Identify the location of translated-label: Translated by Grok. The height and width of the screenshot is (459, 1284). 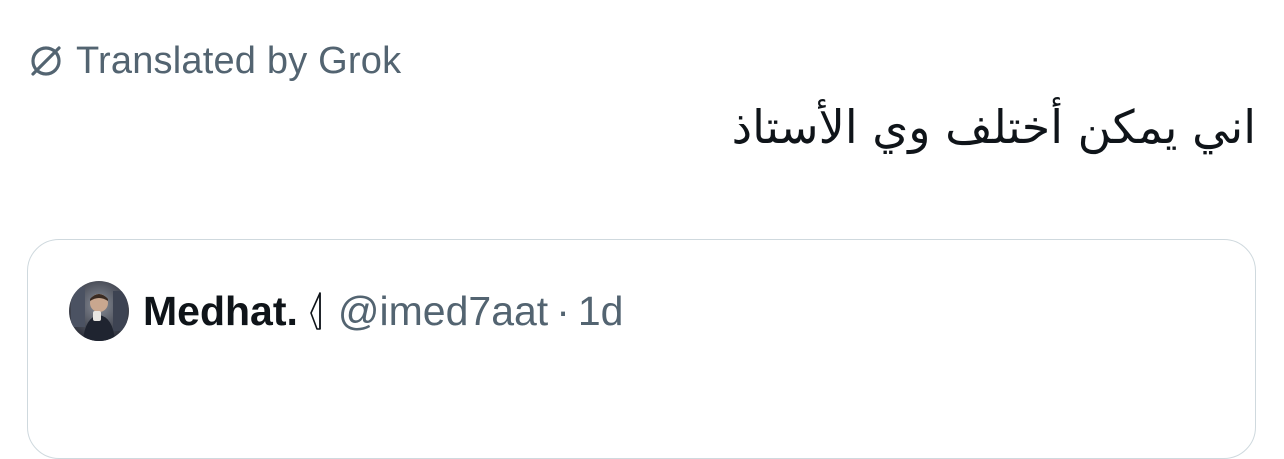
(239, 60).